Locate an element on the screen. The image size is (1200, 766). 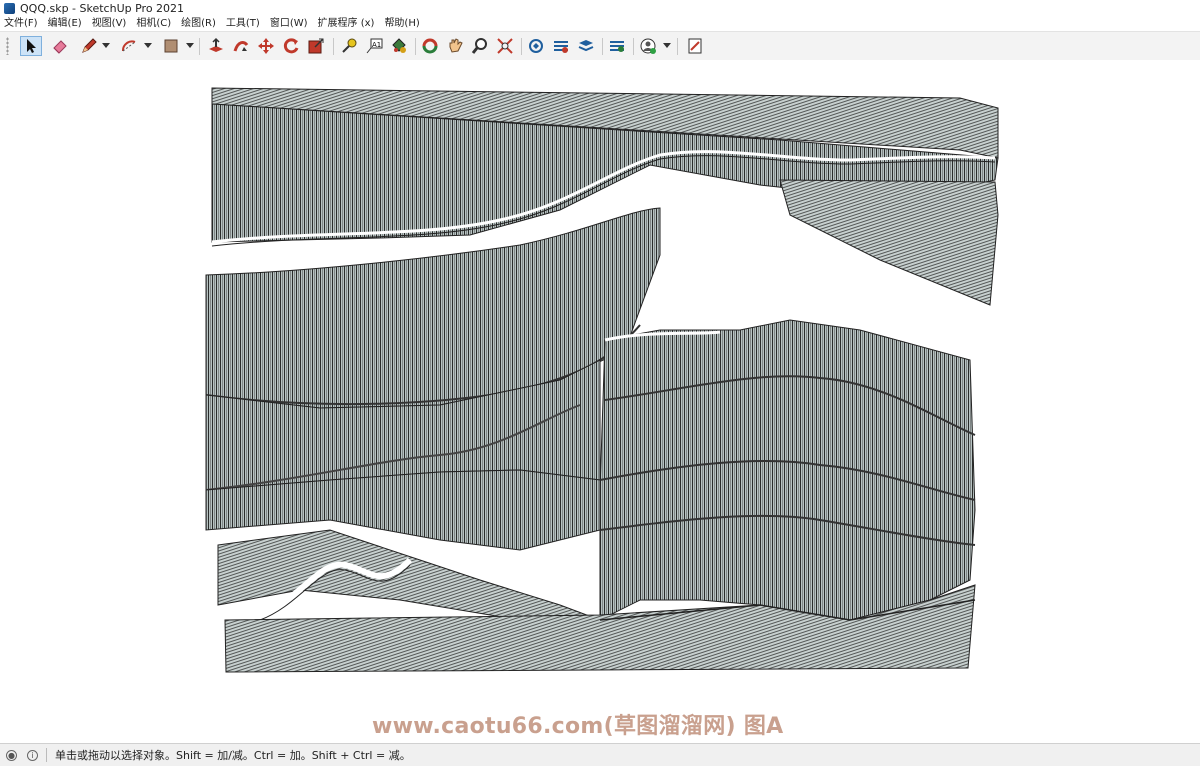
toolbar-grip is located at coordinates (7, 46).